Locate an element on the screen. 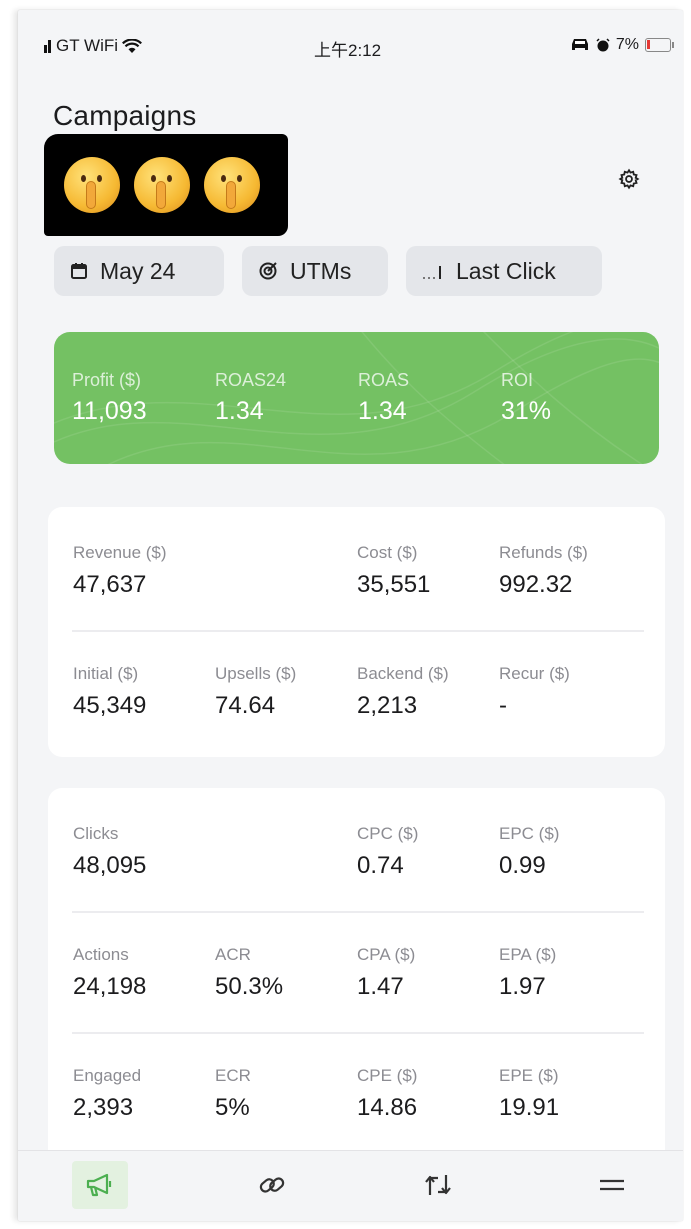 This screenshot has width=691, height=1229. stat-acr: ACR 50.3% is located at coordinates (249, 973).